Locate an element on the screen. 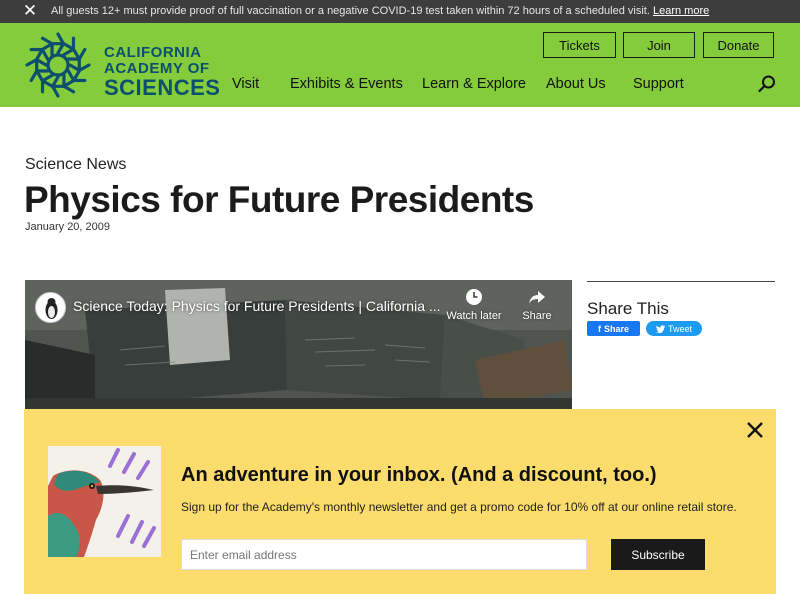  nav-item-about-us: About Us is located at coordinates (576, 84).